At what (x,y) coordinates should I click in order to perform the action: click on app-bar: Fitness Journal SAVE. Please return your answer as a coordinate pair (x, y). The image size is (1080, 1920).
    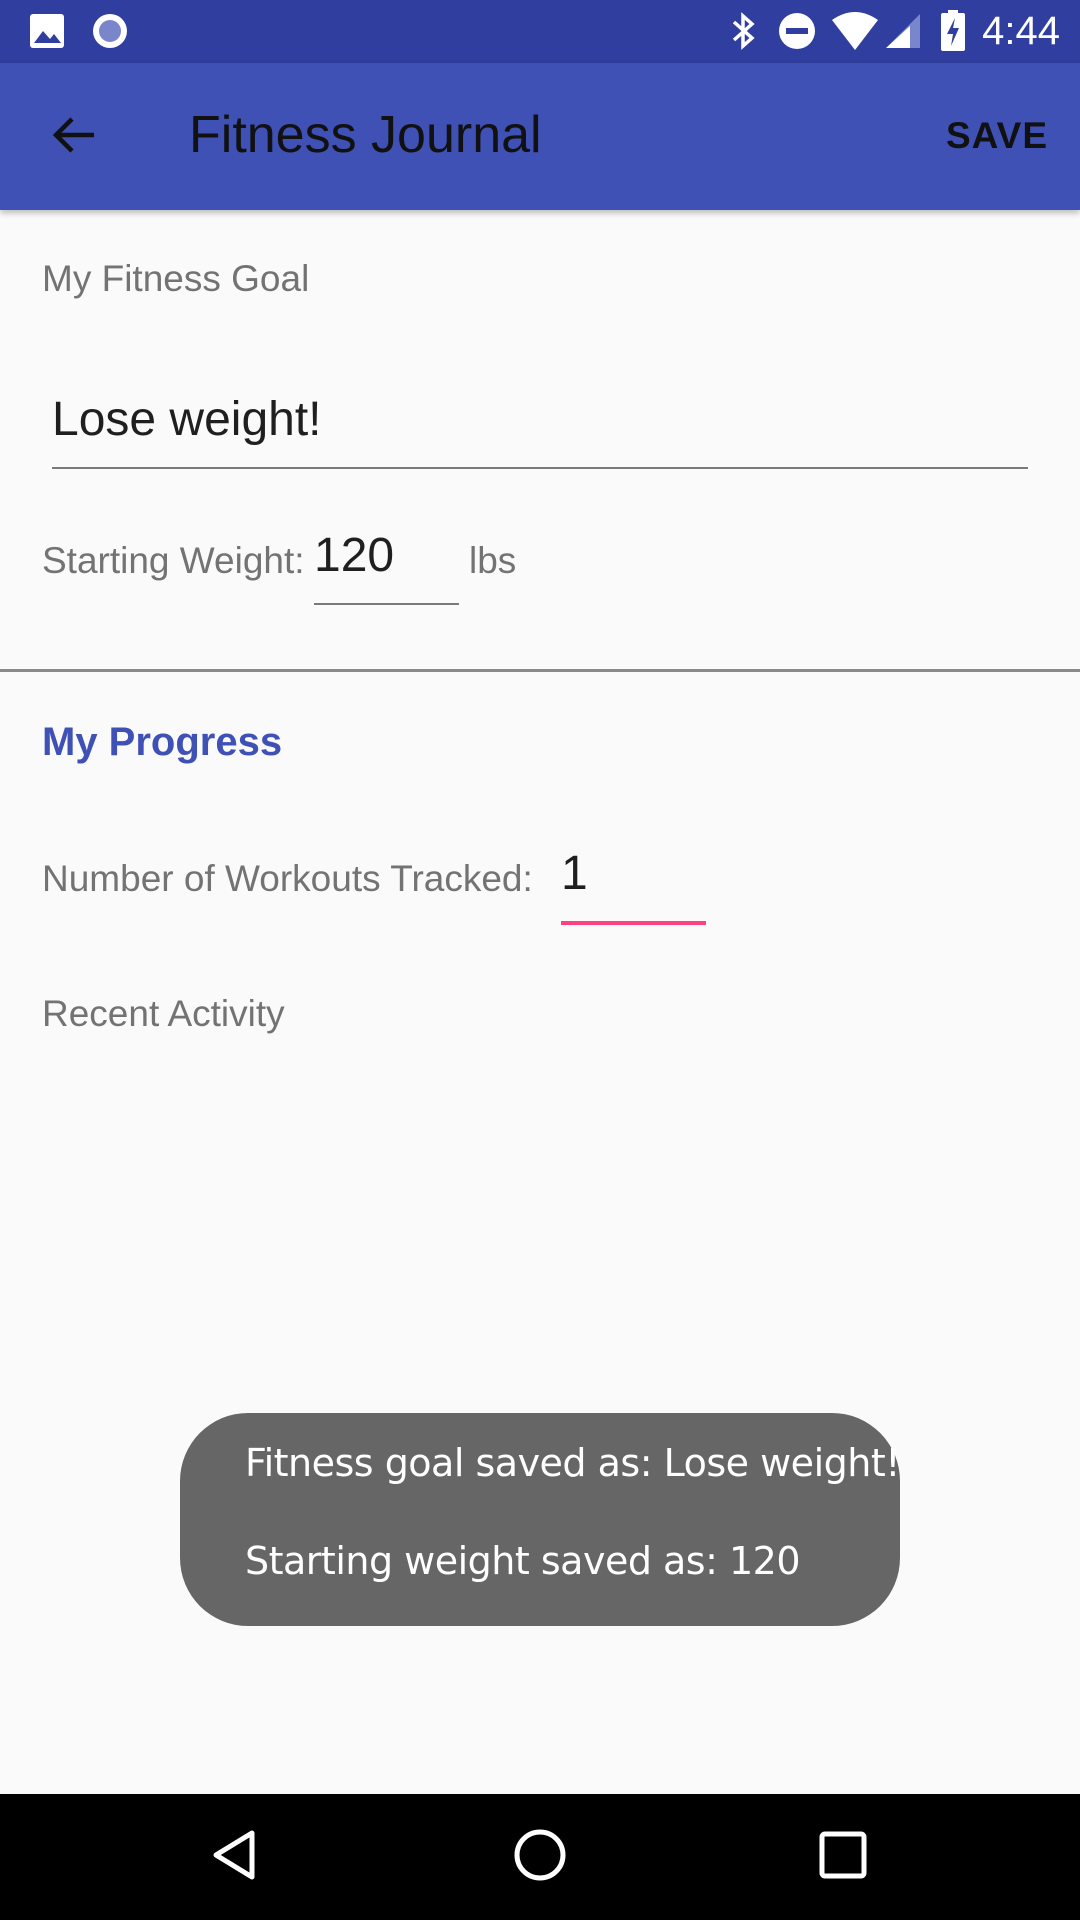
    Looking at the image, I should click on (540, 136).